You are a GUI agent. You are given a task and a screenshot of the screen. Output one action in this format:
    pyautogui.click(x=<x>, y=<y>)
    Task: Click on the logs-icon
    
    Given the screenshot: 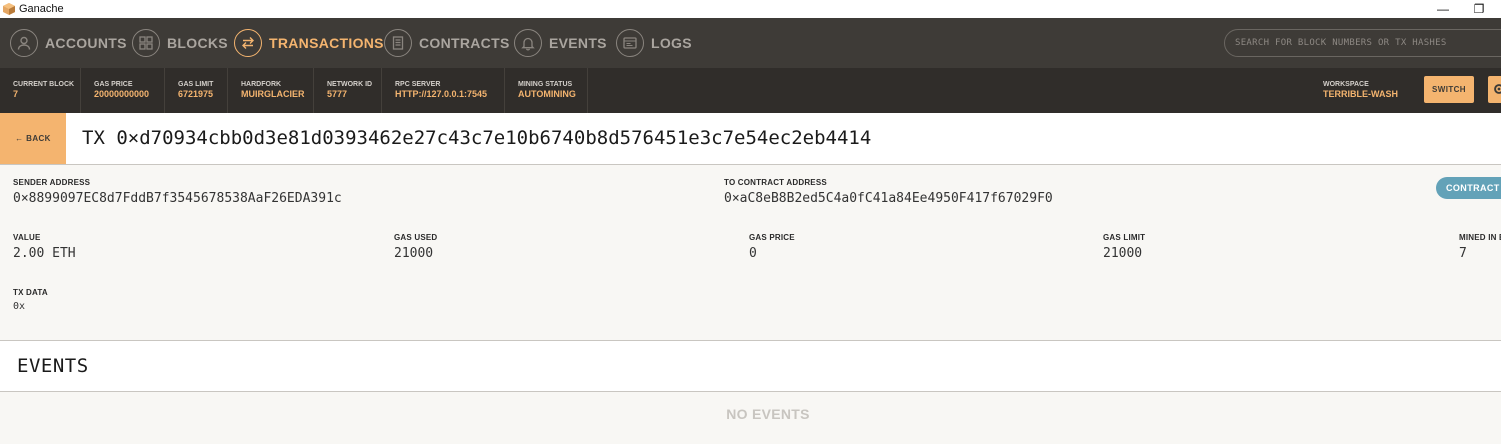 What is the action you would take?
    pyautogui.click(x=630, y=43)
    